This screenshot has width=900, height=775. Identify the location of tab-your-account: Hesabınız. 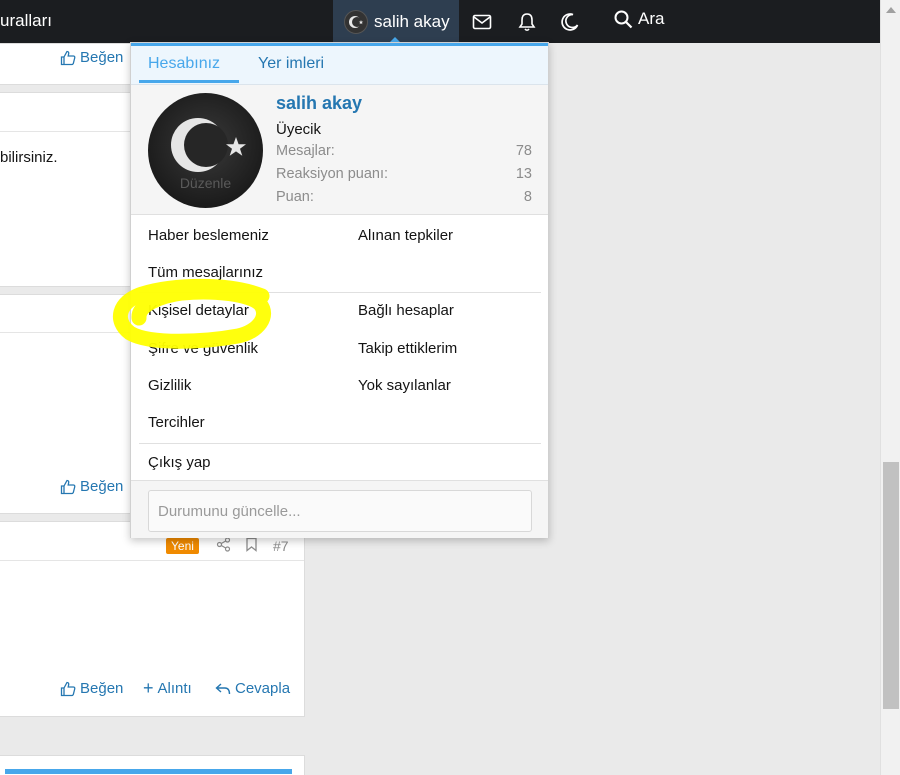
(184, 64).